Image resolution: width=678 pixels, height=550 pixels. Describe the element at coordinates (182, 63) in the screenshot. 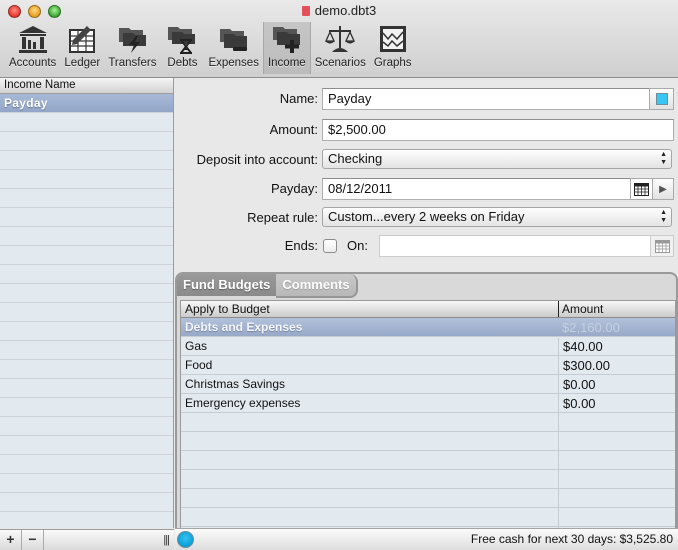

I see `toolbar-label: Debts` at that location.